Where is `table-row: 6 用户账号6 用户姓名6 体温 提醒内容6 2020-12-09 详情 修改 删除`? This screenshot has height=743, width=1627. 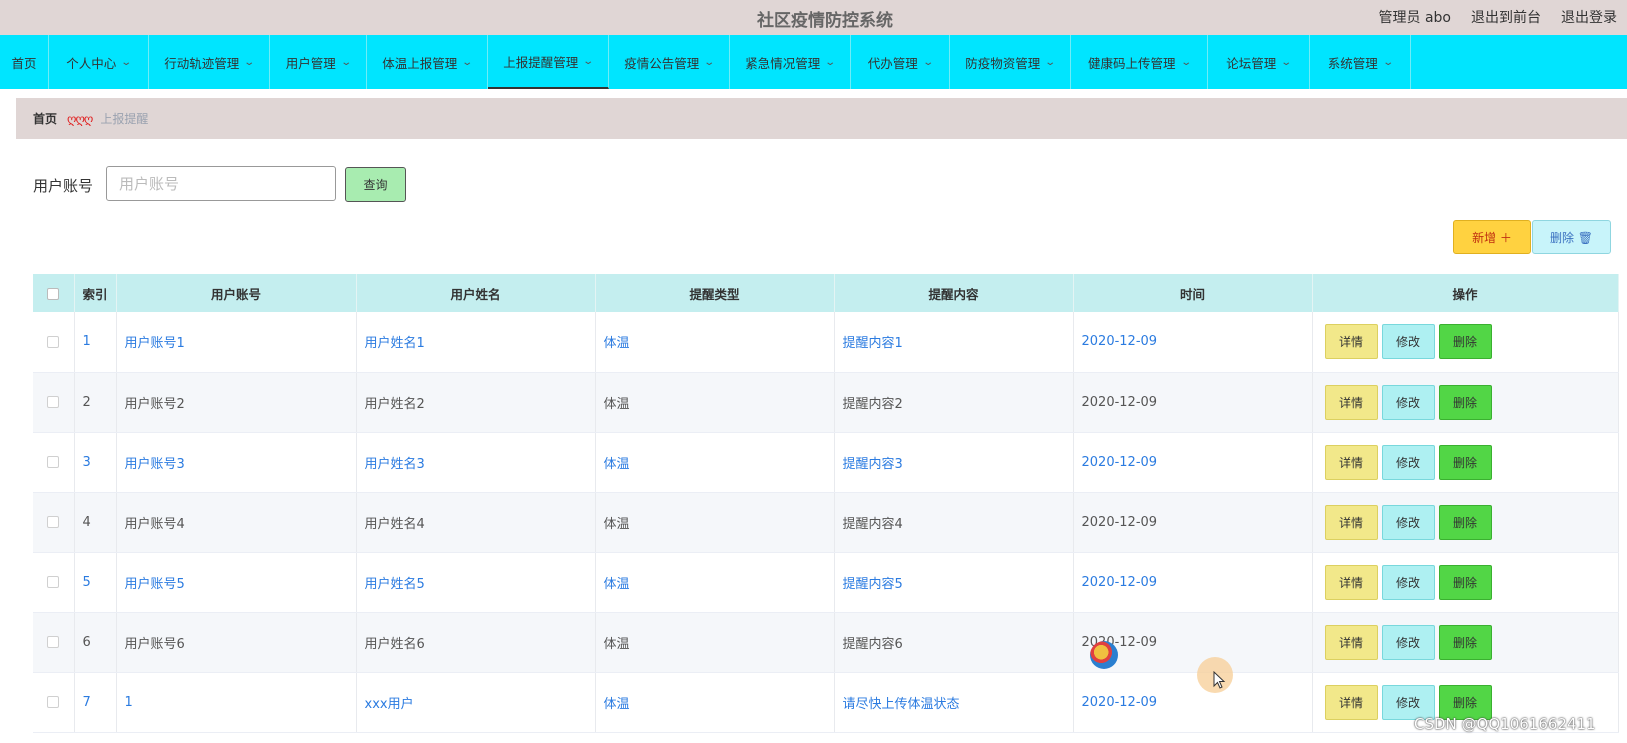
table-row: 6 用户账号6 用户姓名6 体温 提醒内容6 2020-12-09 详情 修改 删除 is located at coordinates (826, 642).